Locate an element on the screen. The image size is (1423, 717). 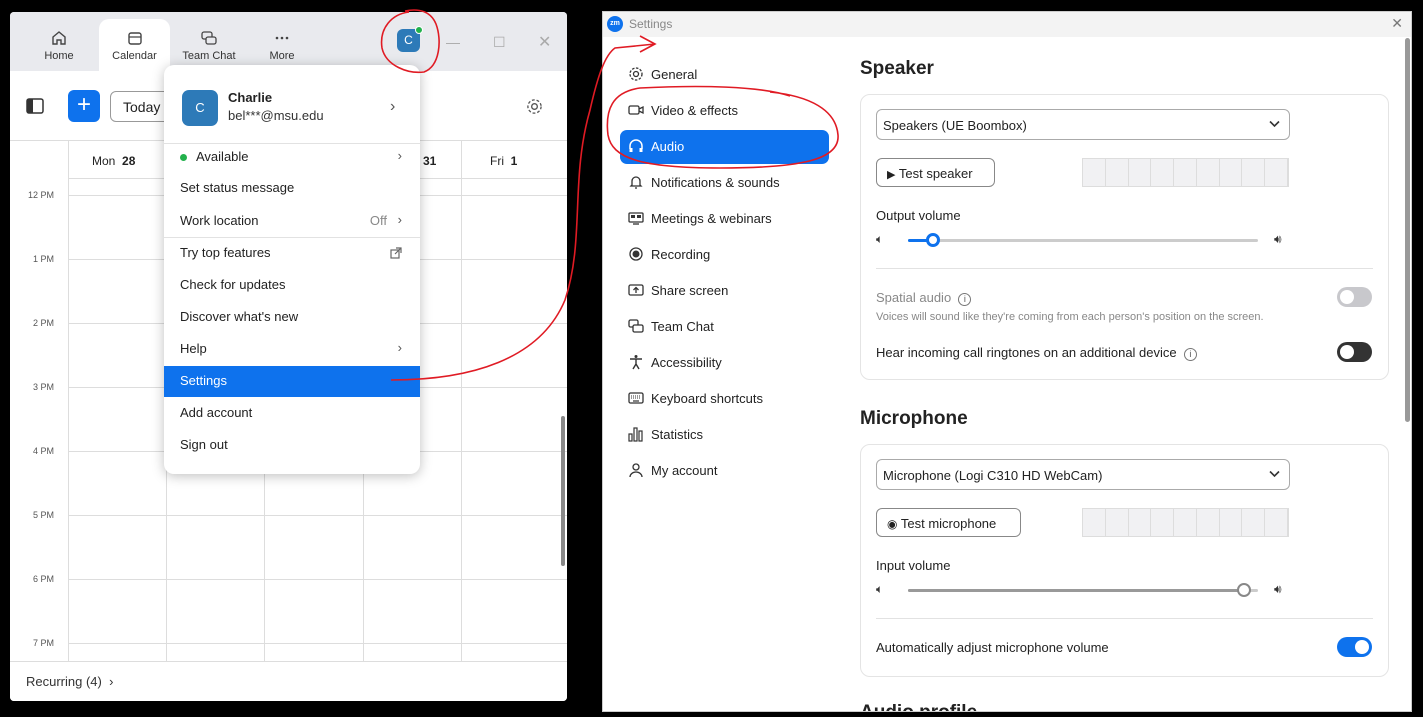
nav-team-chat: Team Chat is located at coordinates (724, 327).